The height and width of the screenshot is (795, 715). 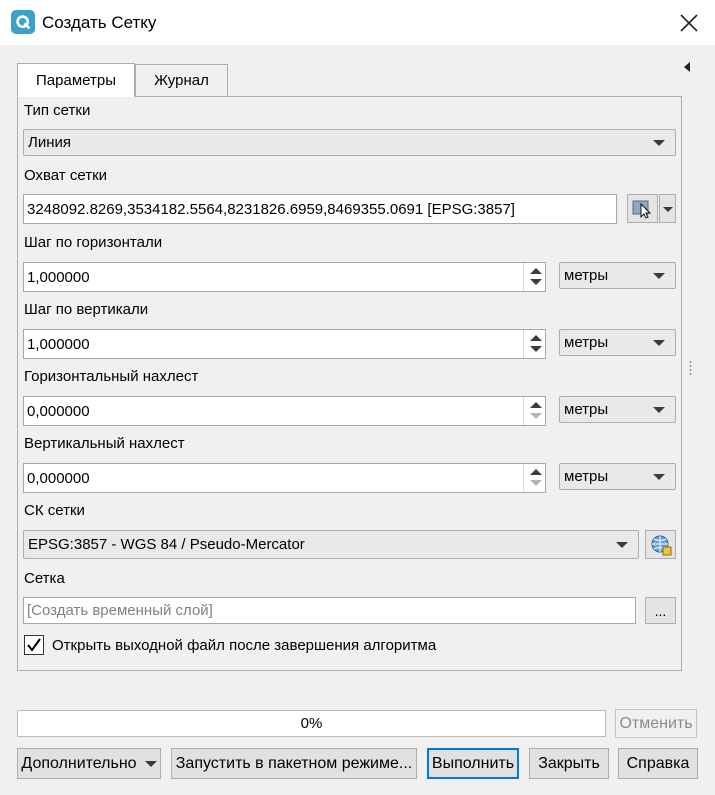 What do you see at coordinates (58, 277) in the screenshot?
I see `h-spacing-value: 1,000000` at bounding box center [58, 277].